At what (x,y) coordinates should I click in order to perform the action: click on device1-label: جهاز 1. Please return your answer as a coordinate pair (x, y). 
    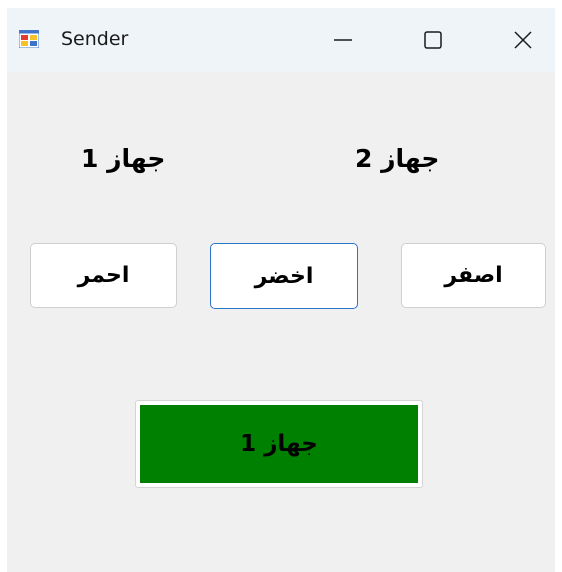
    Looking at the image, I should click on (123, 158).